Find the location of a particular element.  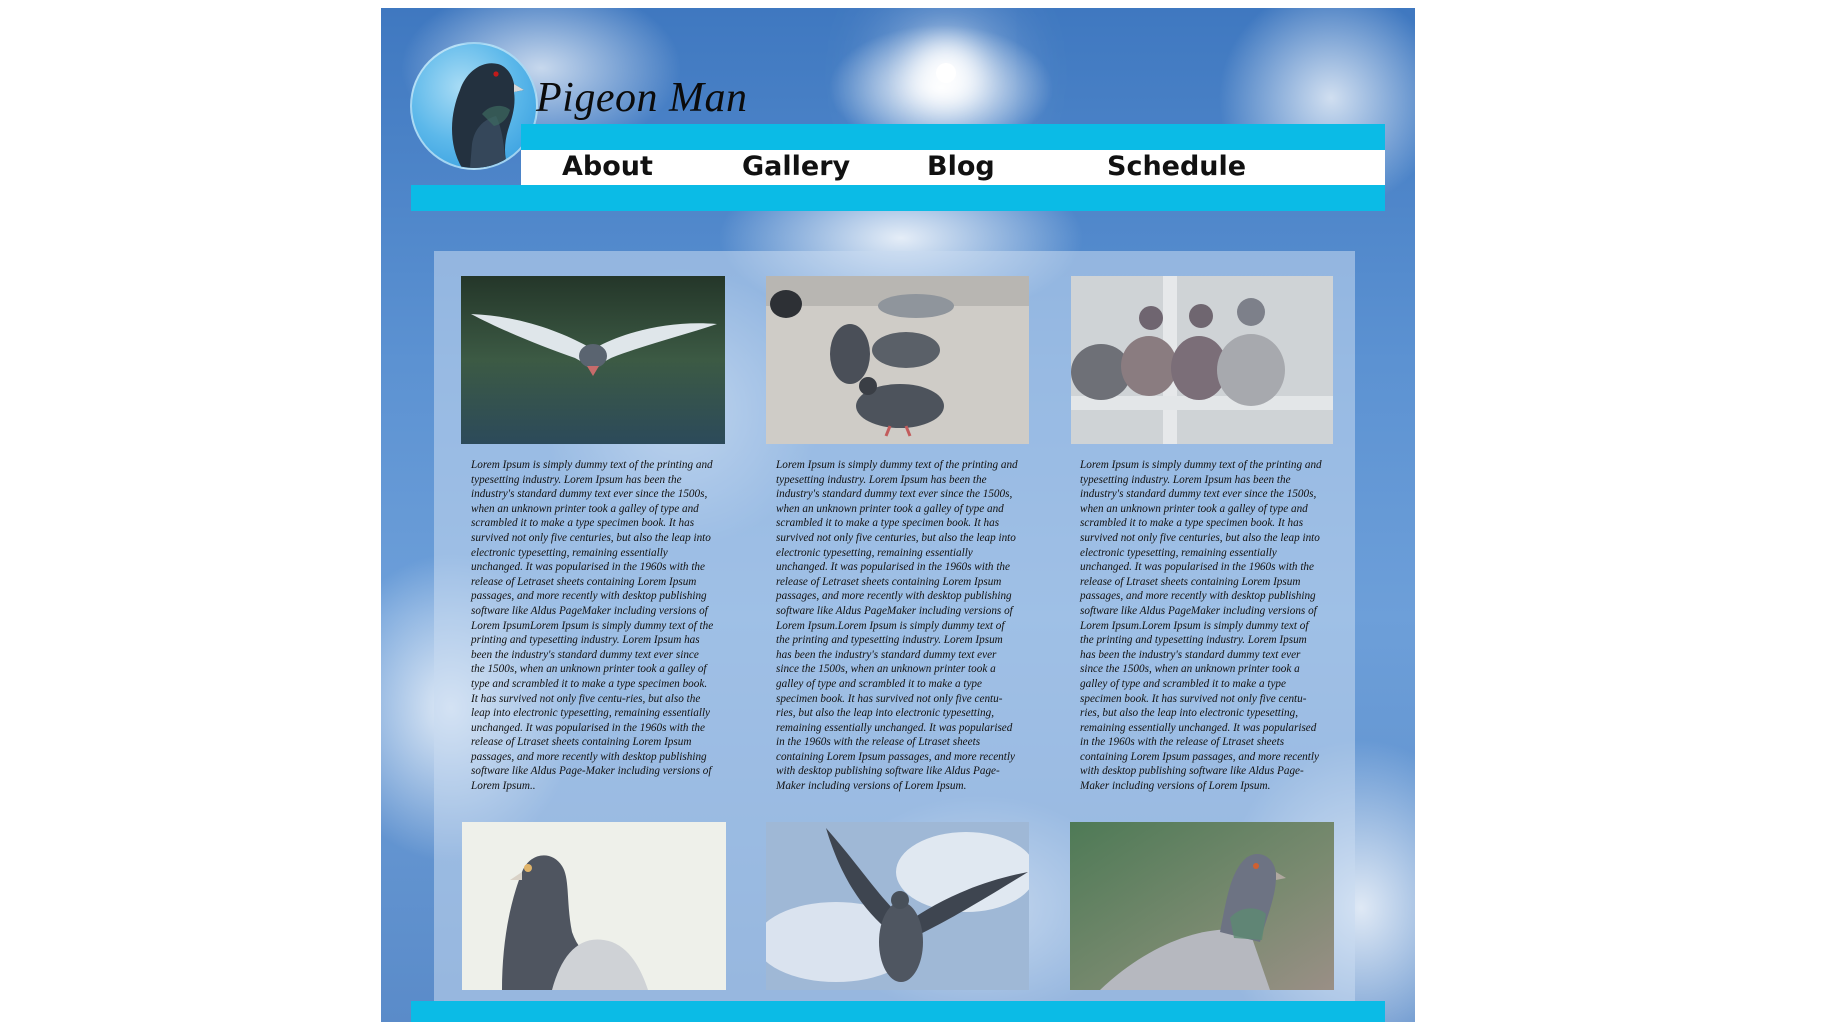

site-title: Pigeon Man is located at coordinates (641, 98).